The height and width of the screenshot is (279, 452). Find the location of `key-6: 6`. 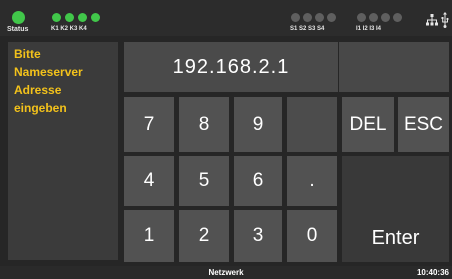

key-6: 6 is located at coordinates (258, 181).